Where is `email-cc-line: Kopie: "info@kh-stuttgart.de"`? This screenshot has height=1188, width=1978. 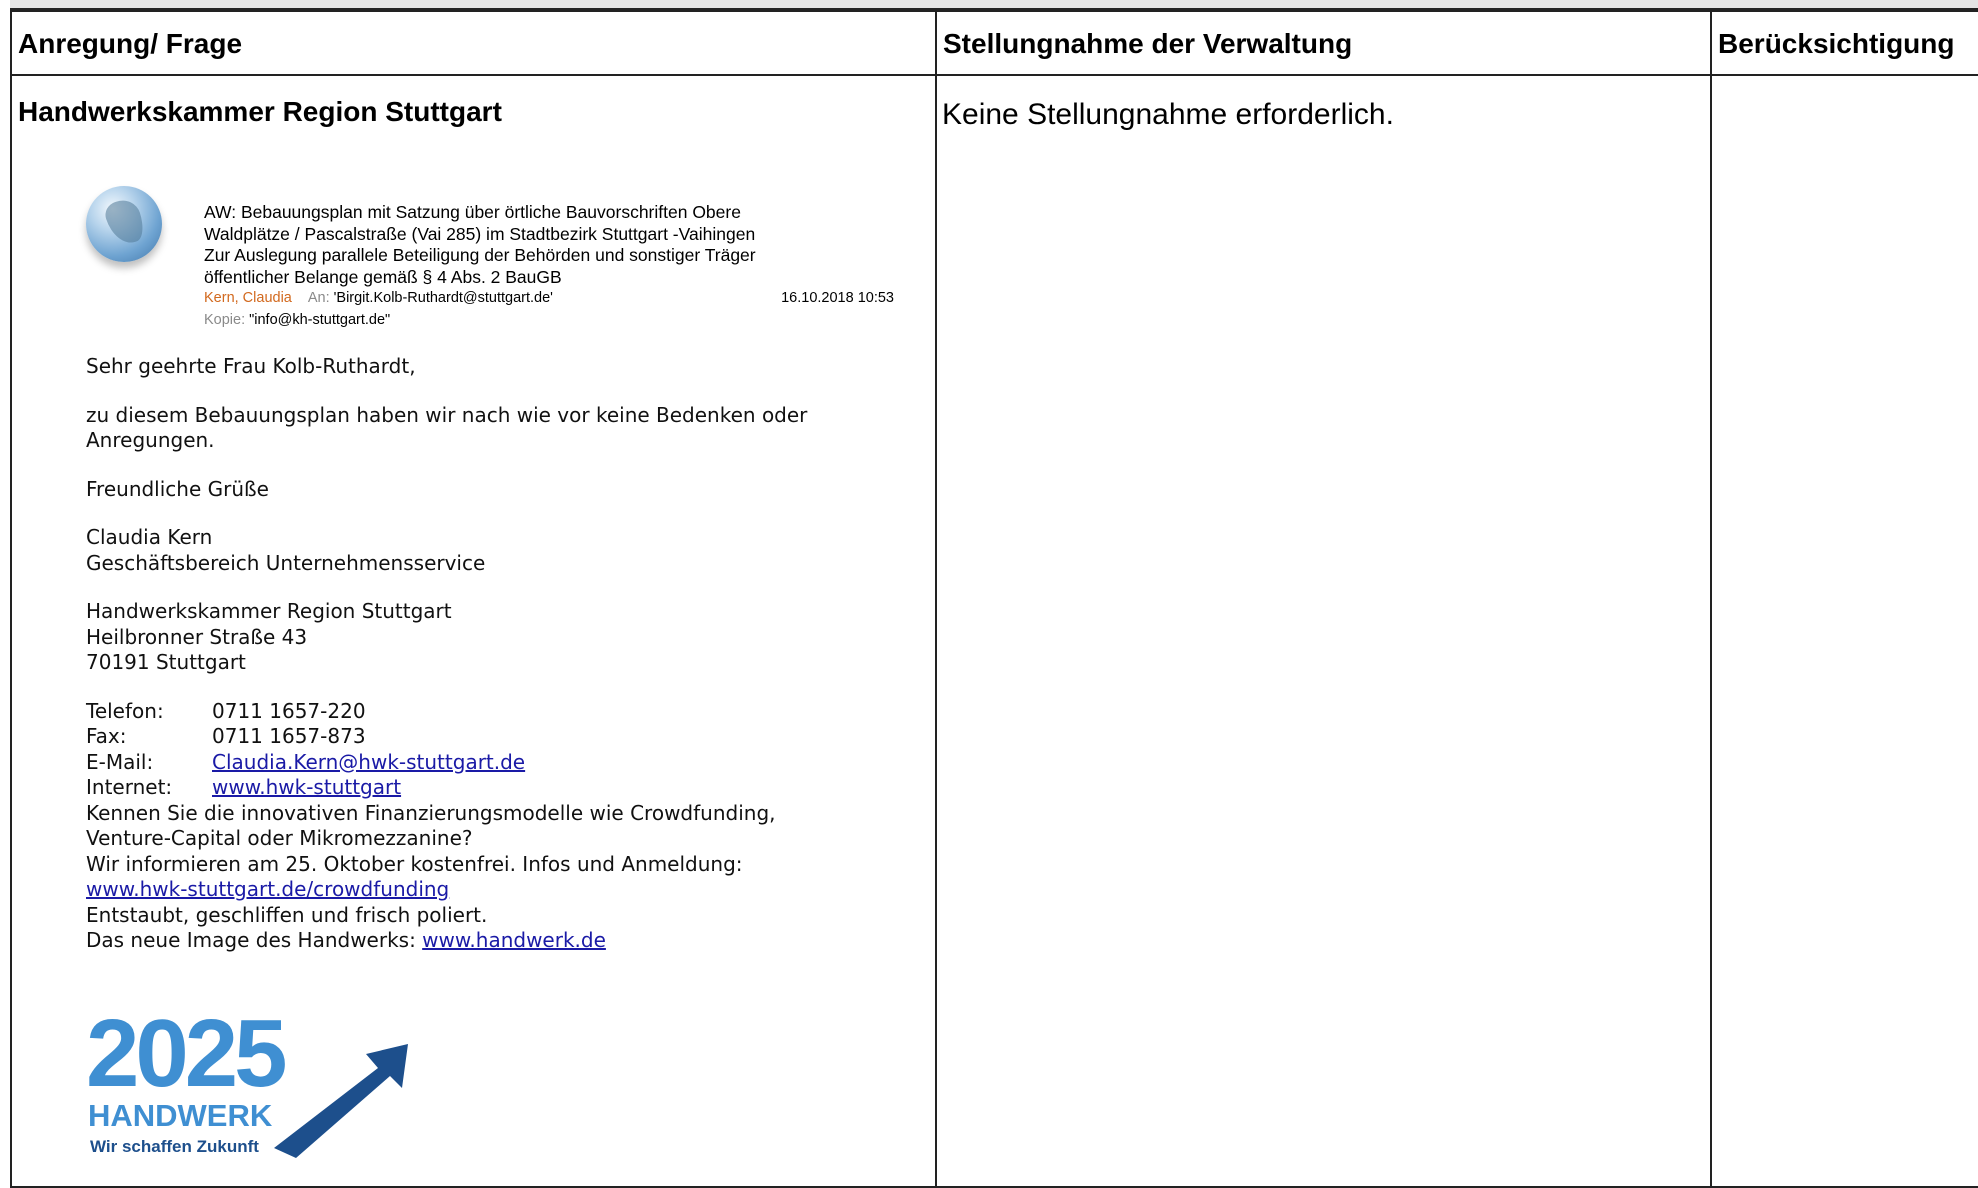 email-cc-line: Kopie: "info@kh-stuttgart.de" is located at coordinates (549, 321).